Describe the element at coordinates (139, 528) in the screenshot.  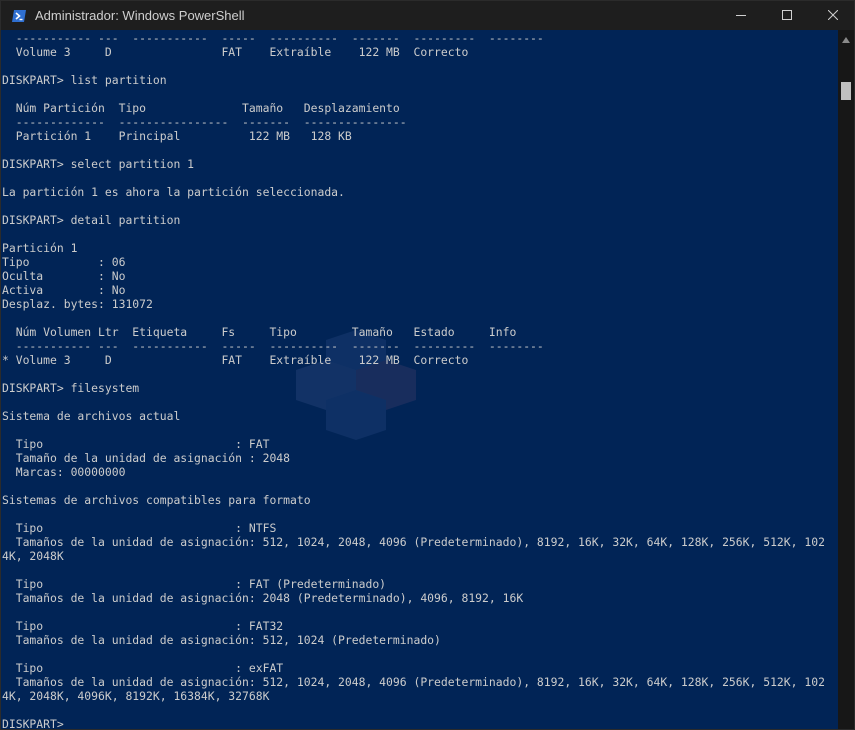
I see `console-line: Tipo : NTFS` at that location.